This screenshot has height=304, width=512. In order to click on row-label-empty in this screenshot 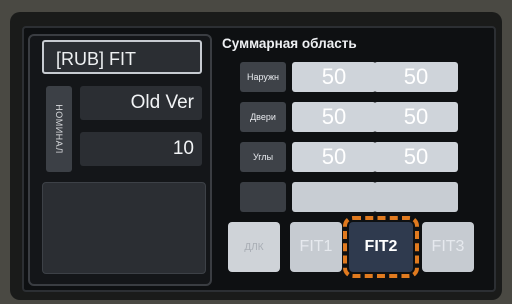, I will do `click(263, 197)`.